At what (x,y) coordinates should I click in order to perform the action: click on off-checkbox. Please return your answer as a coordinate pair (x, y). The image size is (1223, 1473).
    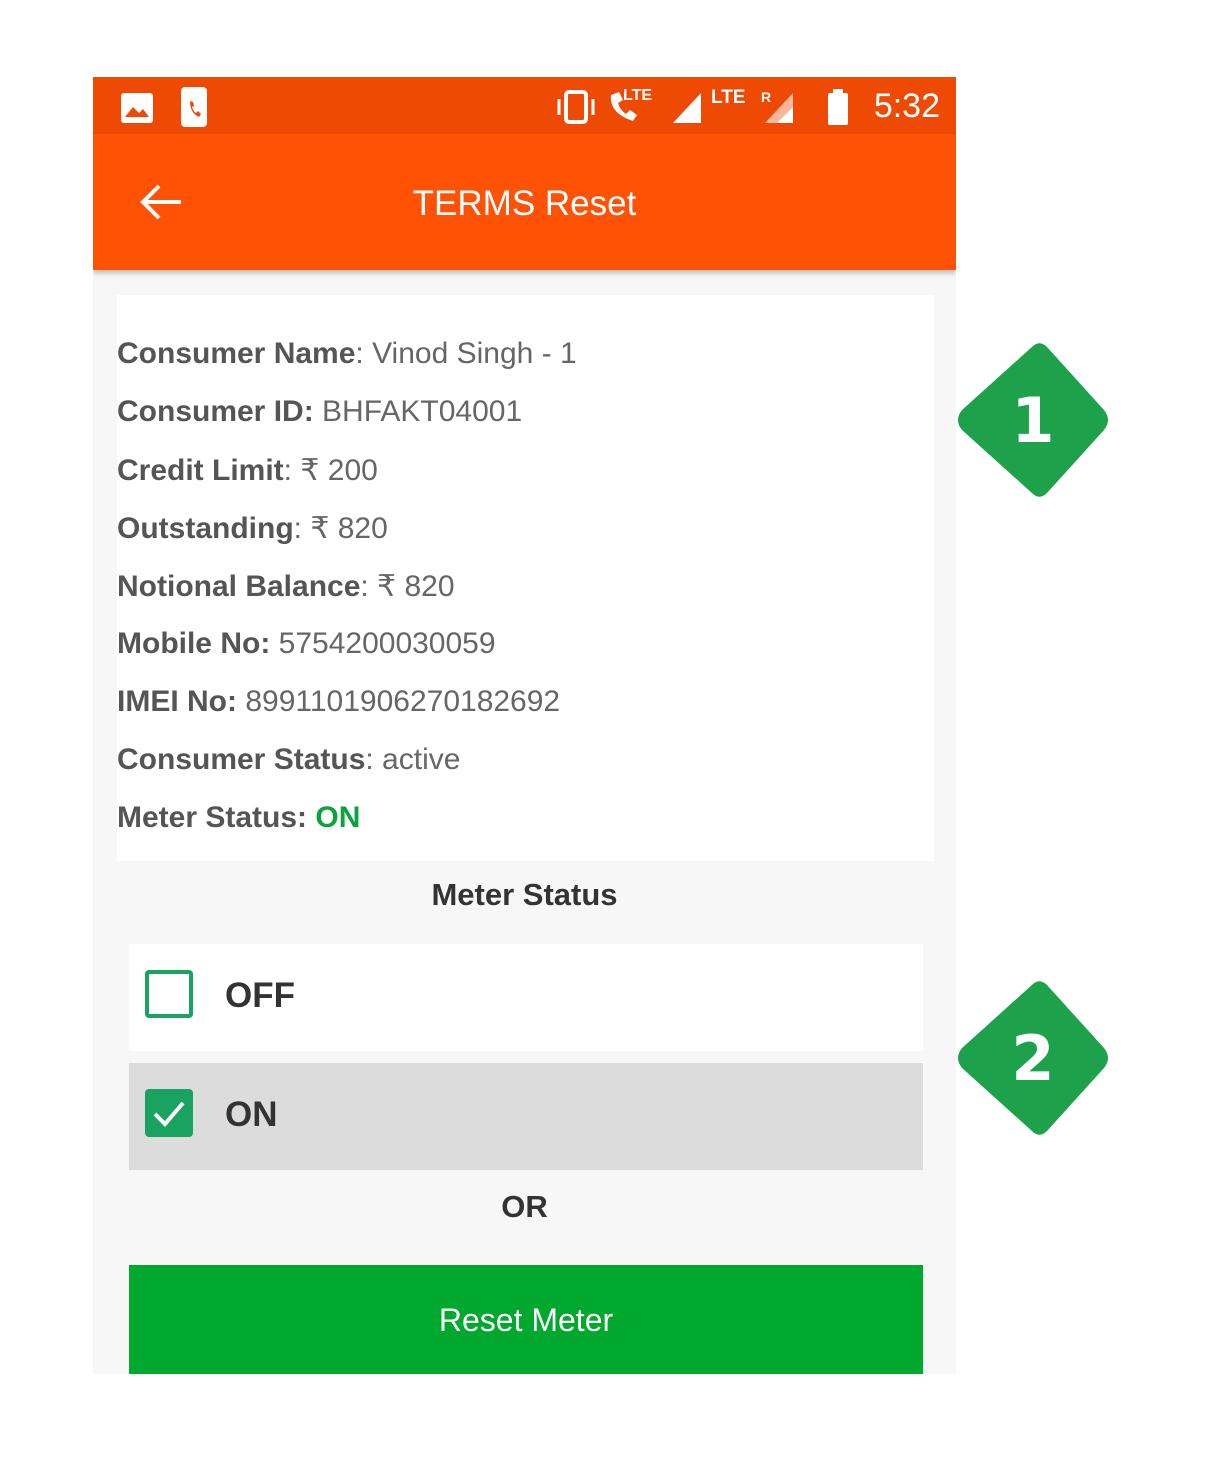
    Looking at the image, I should click on (169, 994).